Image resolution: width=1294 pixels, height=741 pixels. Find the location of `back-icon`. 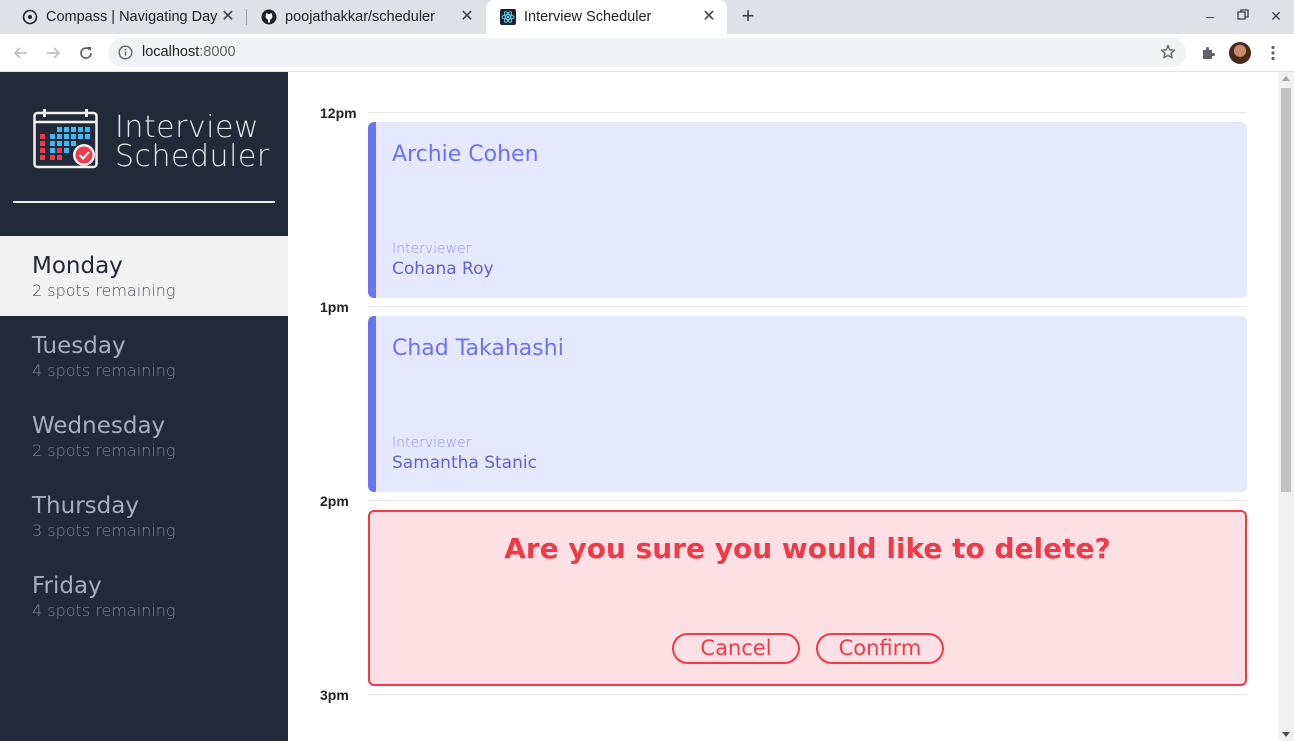

back-icon is located at coordinates (21, 53).